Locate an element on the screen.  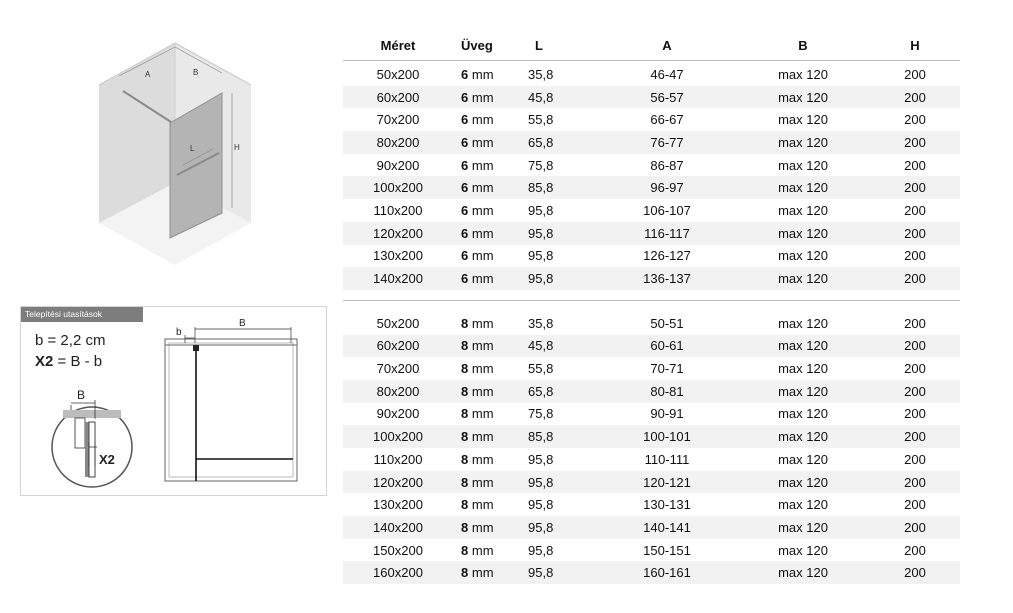
iso-label-h: H is located at coordinates (237, 147).